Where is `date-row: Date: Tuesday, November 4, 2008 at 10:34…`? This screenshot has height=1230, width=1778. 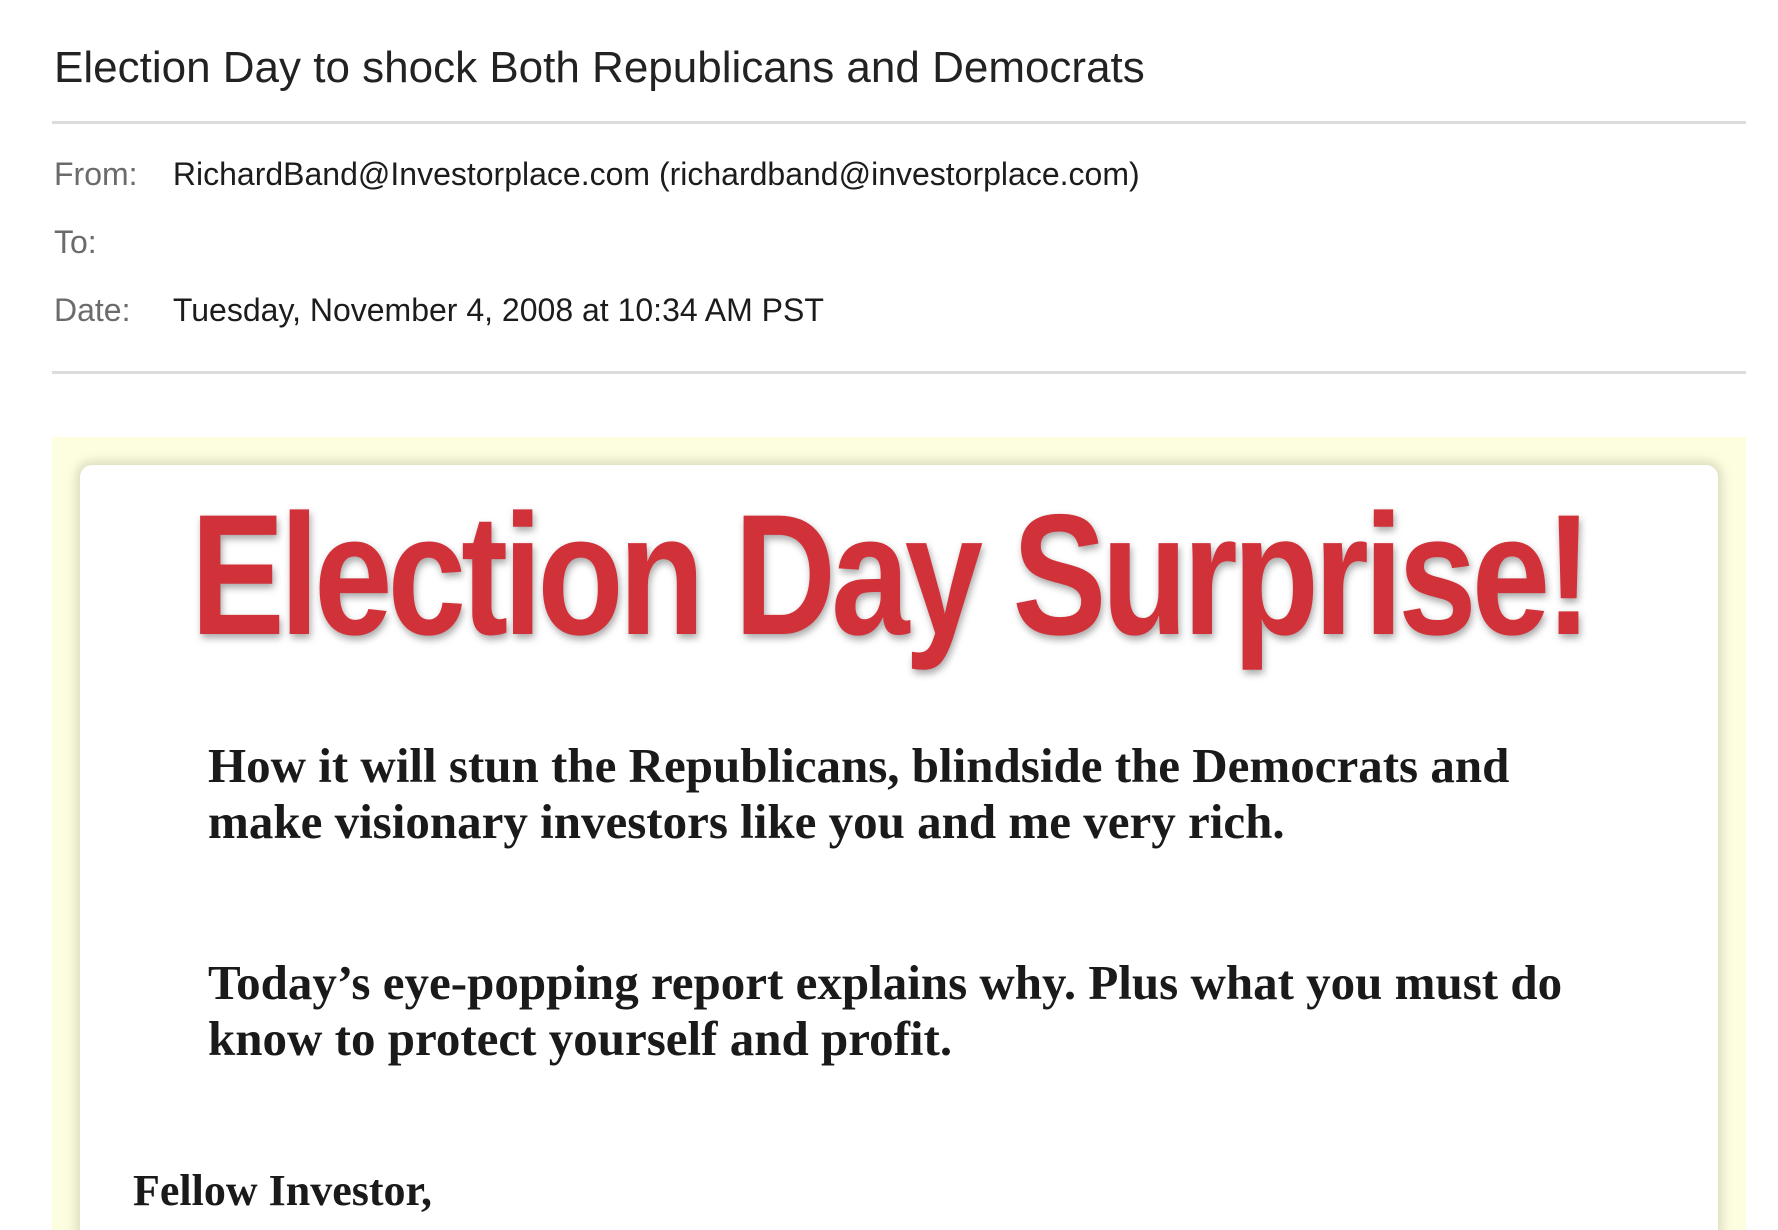 date-row: Date: Tuesday, November 4, 2008 at 10:34… is located at coordinates (439, 310).